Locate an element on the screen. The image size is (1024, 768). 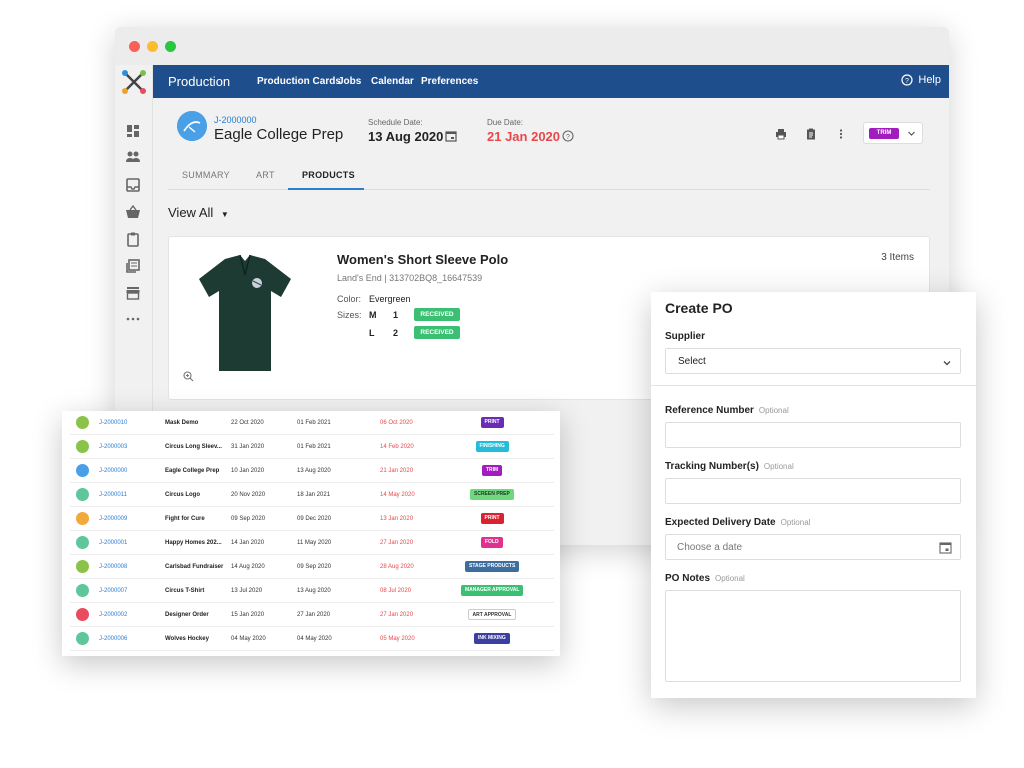
job-id-link: J-2000001 is located at coordinates (113, 543).